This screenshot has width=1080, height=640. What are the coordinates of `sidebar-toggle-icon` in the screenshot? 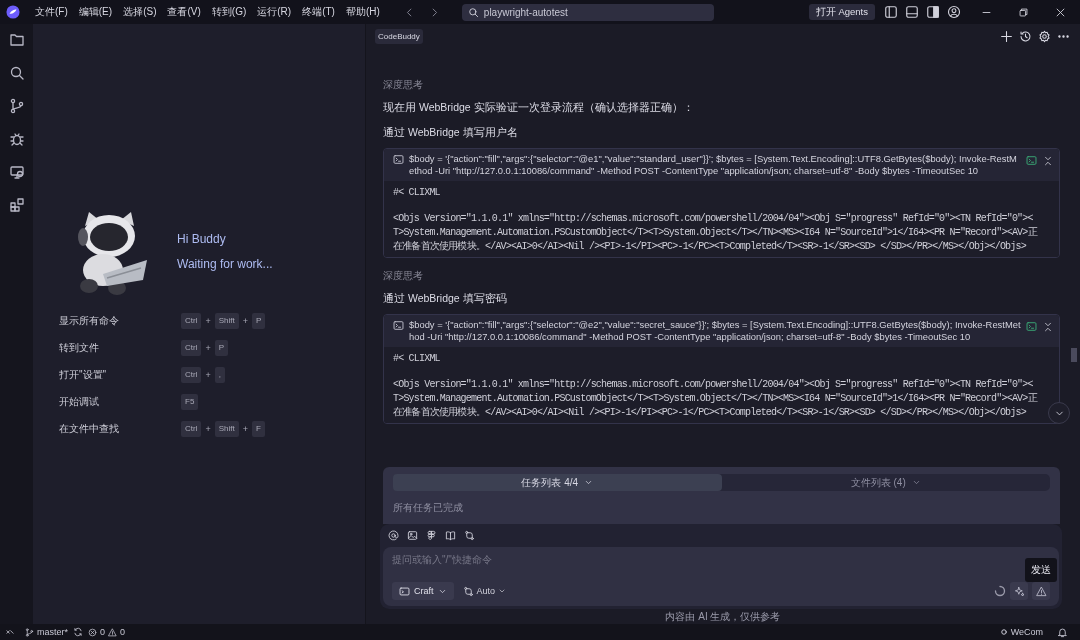 It's located at (891, 12).